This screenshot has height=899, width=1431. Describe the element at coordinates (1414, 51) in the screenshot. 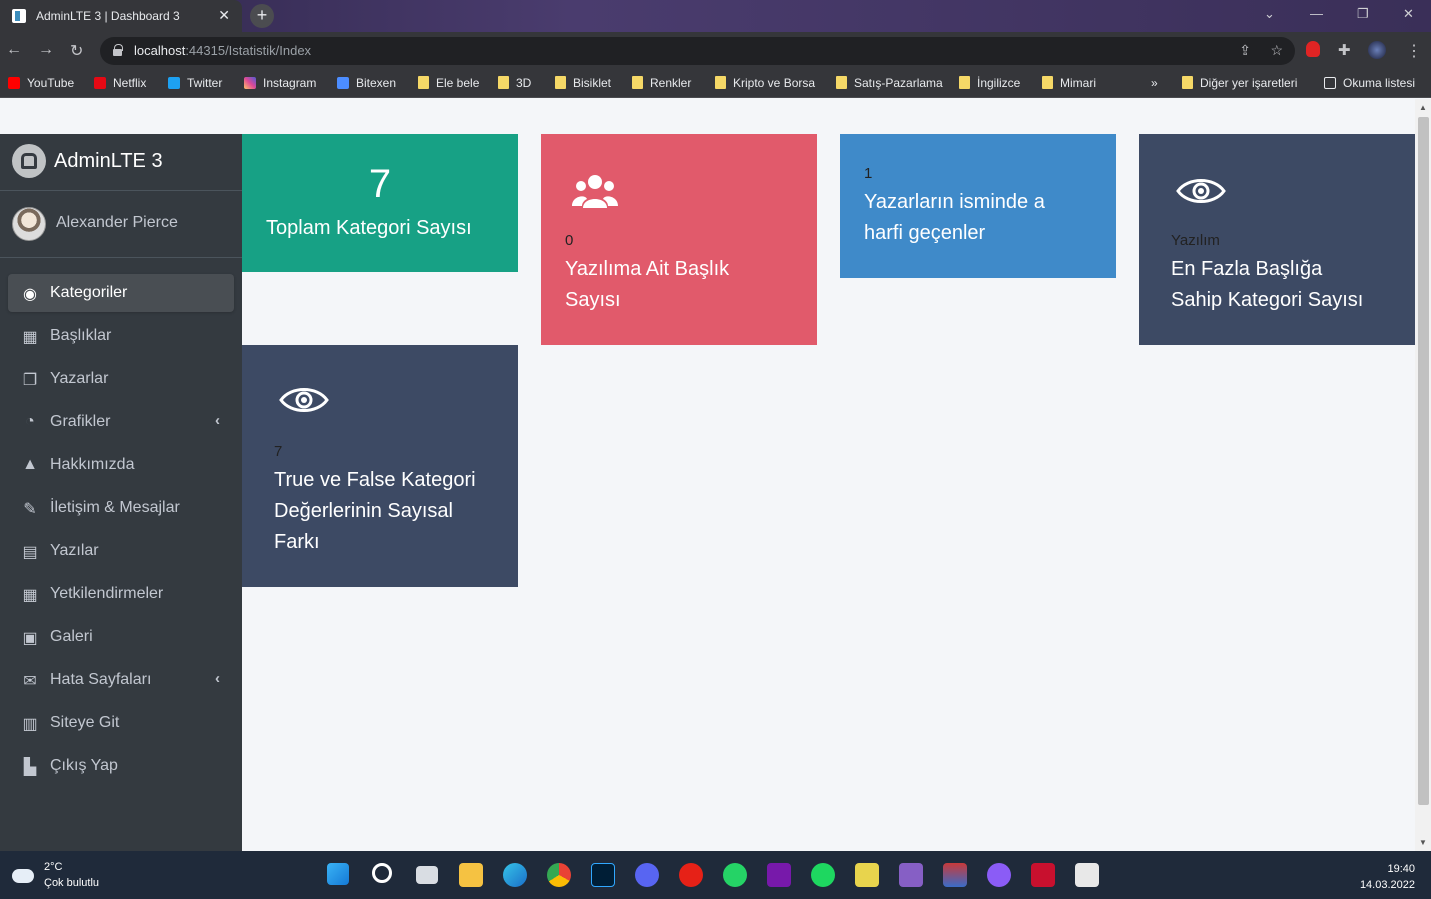

I see `browser-menu-icon: ⋮` at that location.